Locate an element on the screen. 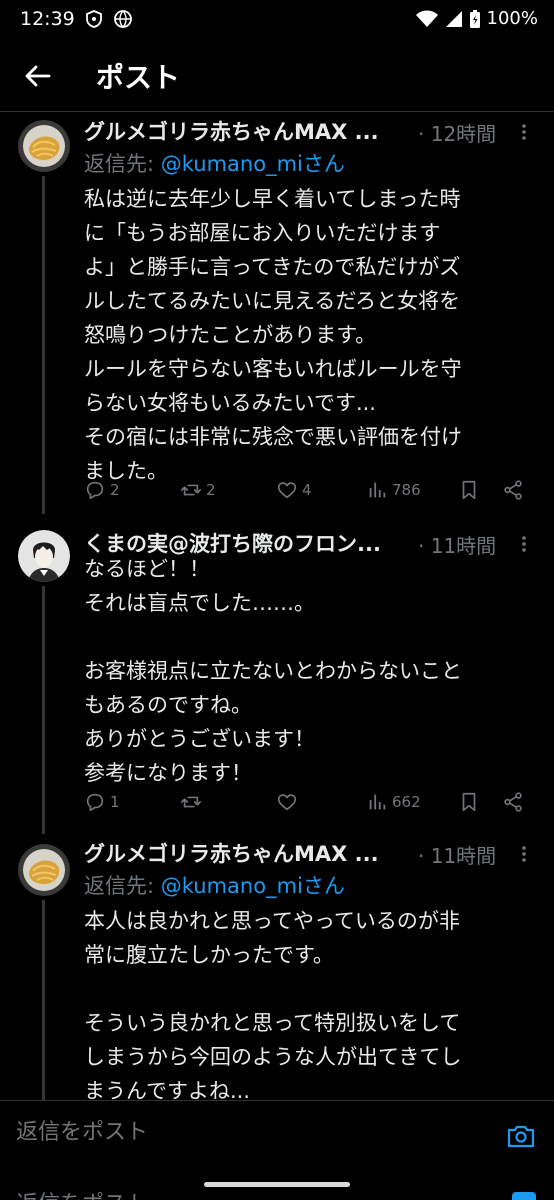  reply-count: 2 is located at coordinates (115, 490).